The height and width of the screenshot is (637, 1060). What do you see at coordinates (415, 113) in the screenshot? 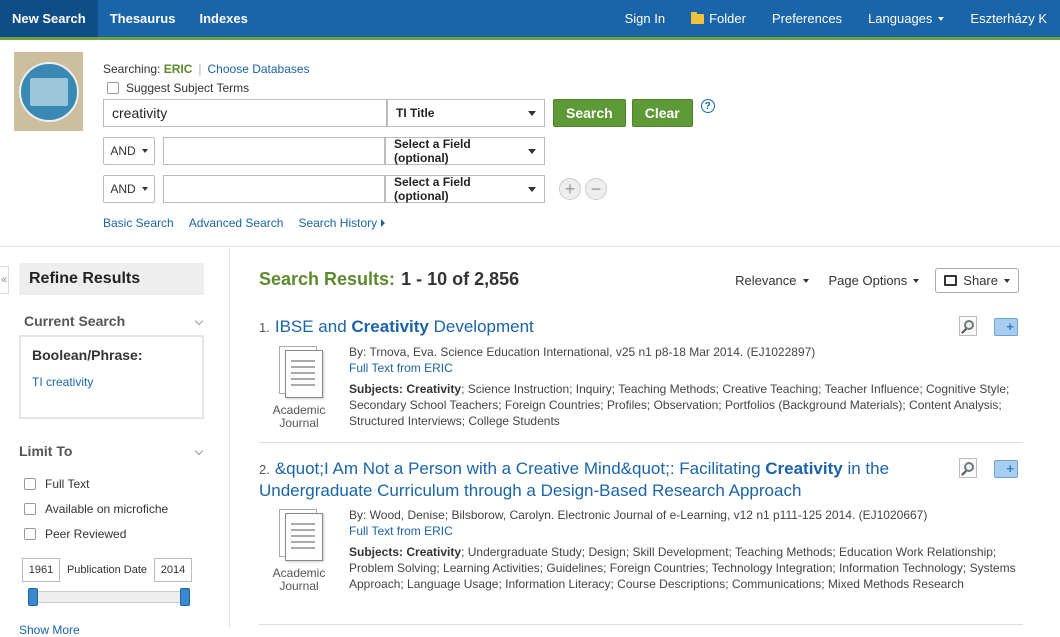
I see `field-select-1-label: TI Title` at bounding box center [415, 113].